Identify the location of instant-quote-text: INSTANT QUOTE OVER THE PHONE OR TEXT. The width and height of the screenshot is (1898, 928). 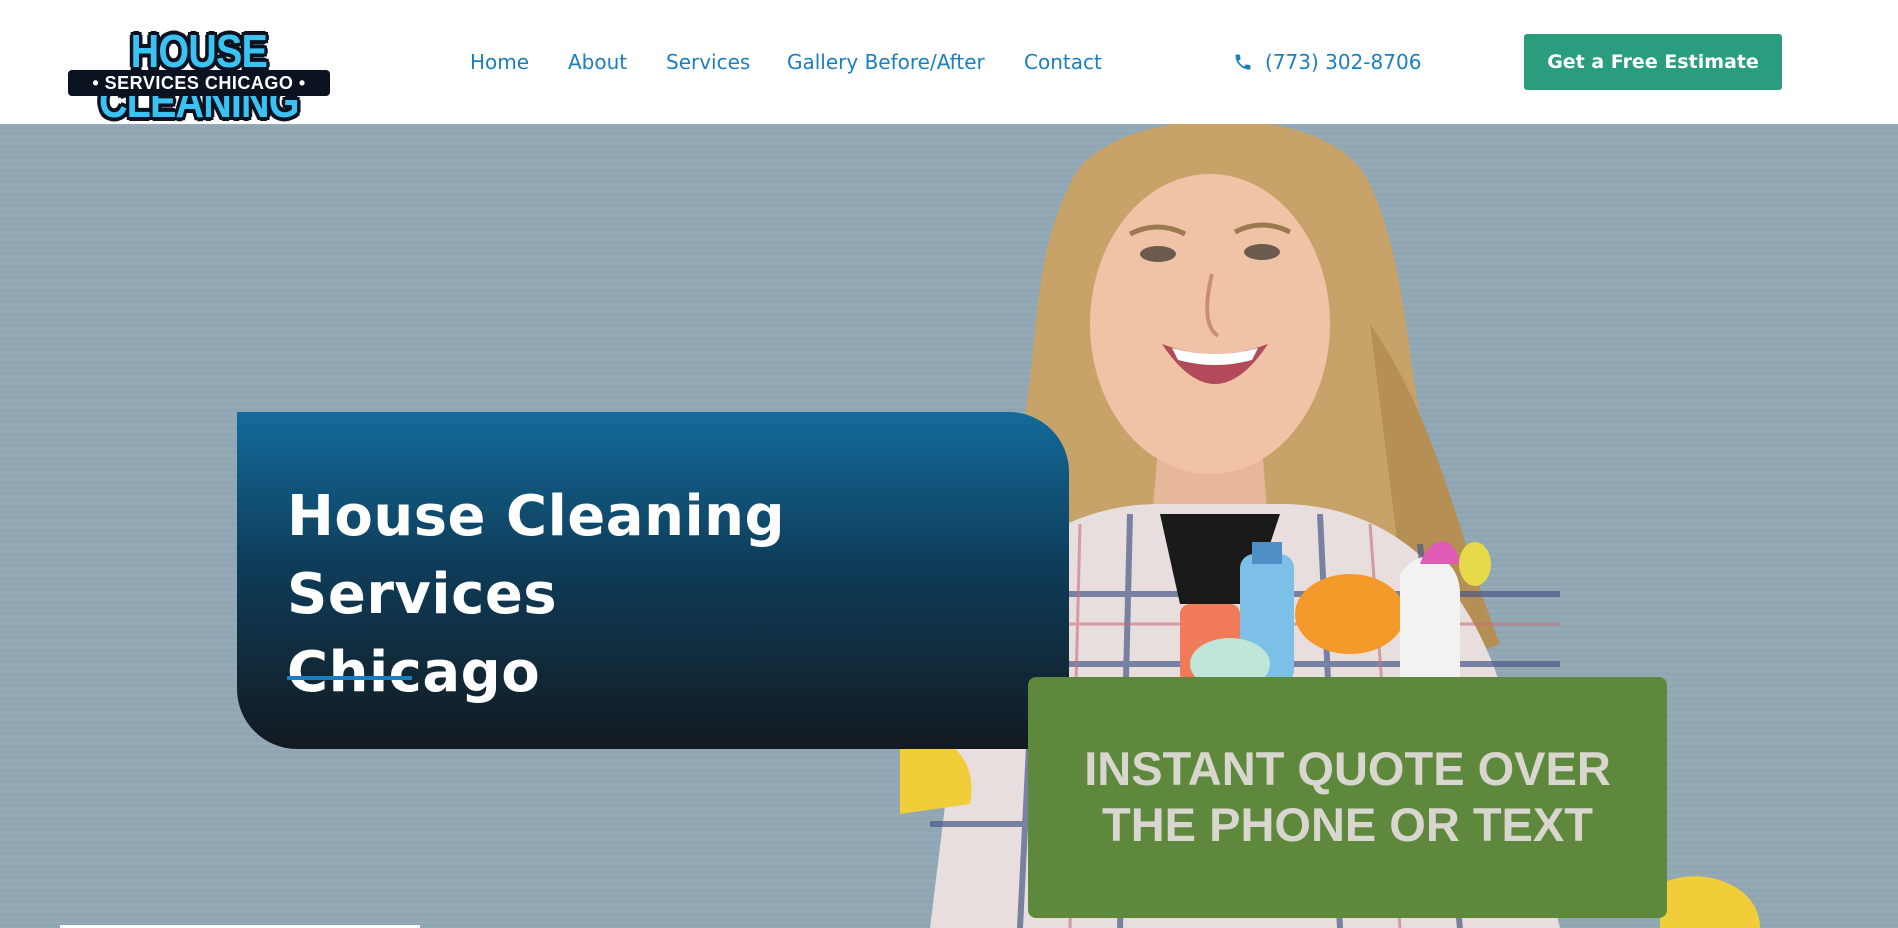
(1347, 797).